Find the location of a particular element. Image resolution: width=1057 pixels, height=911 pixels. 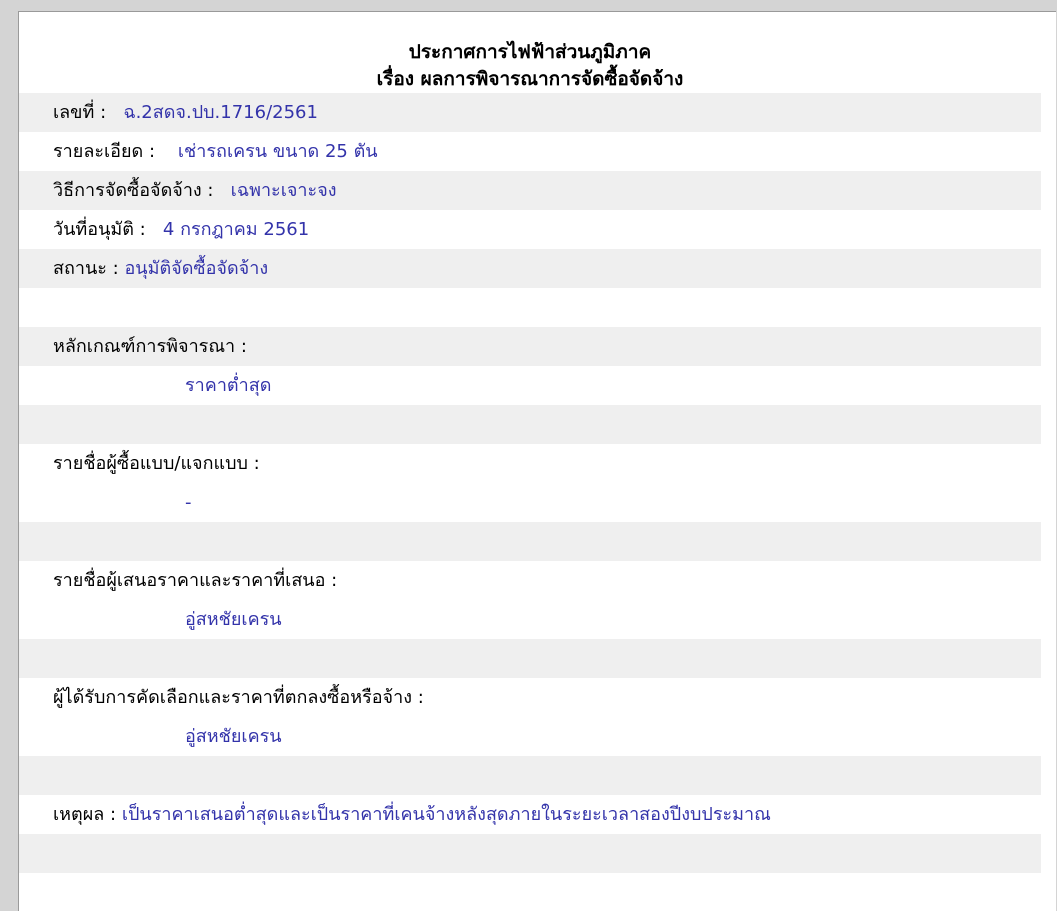

bidders-label-row: รายชื่อผู้เสนอราคาและราคาที่เสนอ : is located at coordinates (530, 580).